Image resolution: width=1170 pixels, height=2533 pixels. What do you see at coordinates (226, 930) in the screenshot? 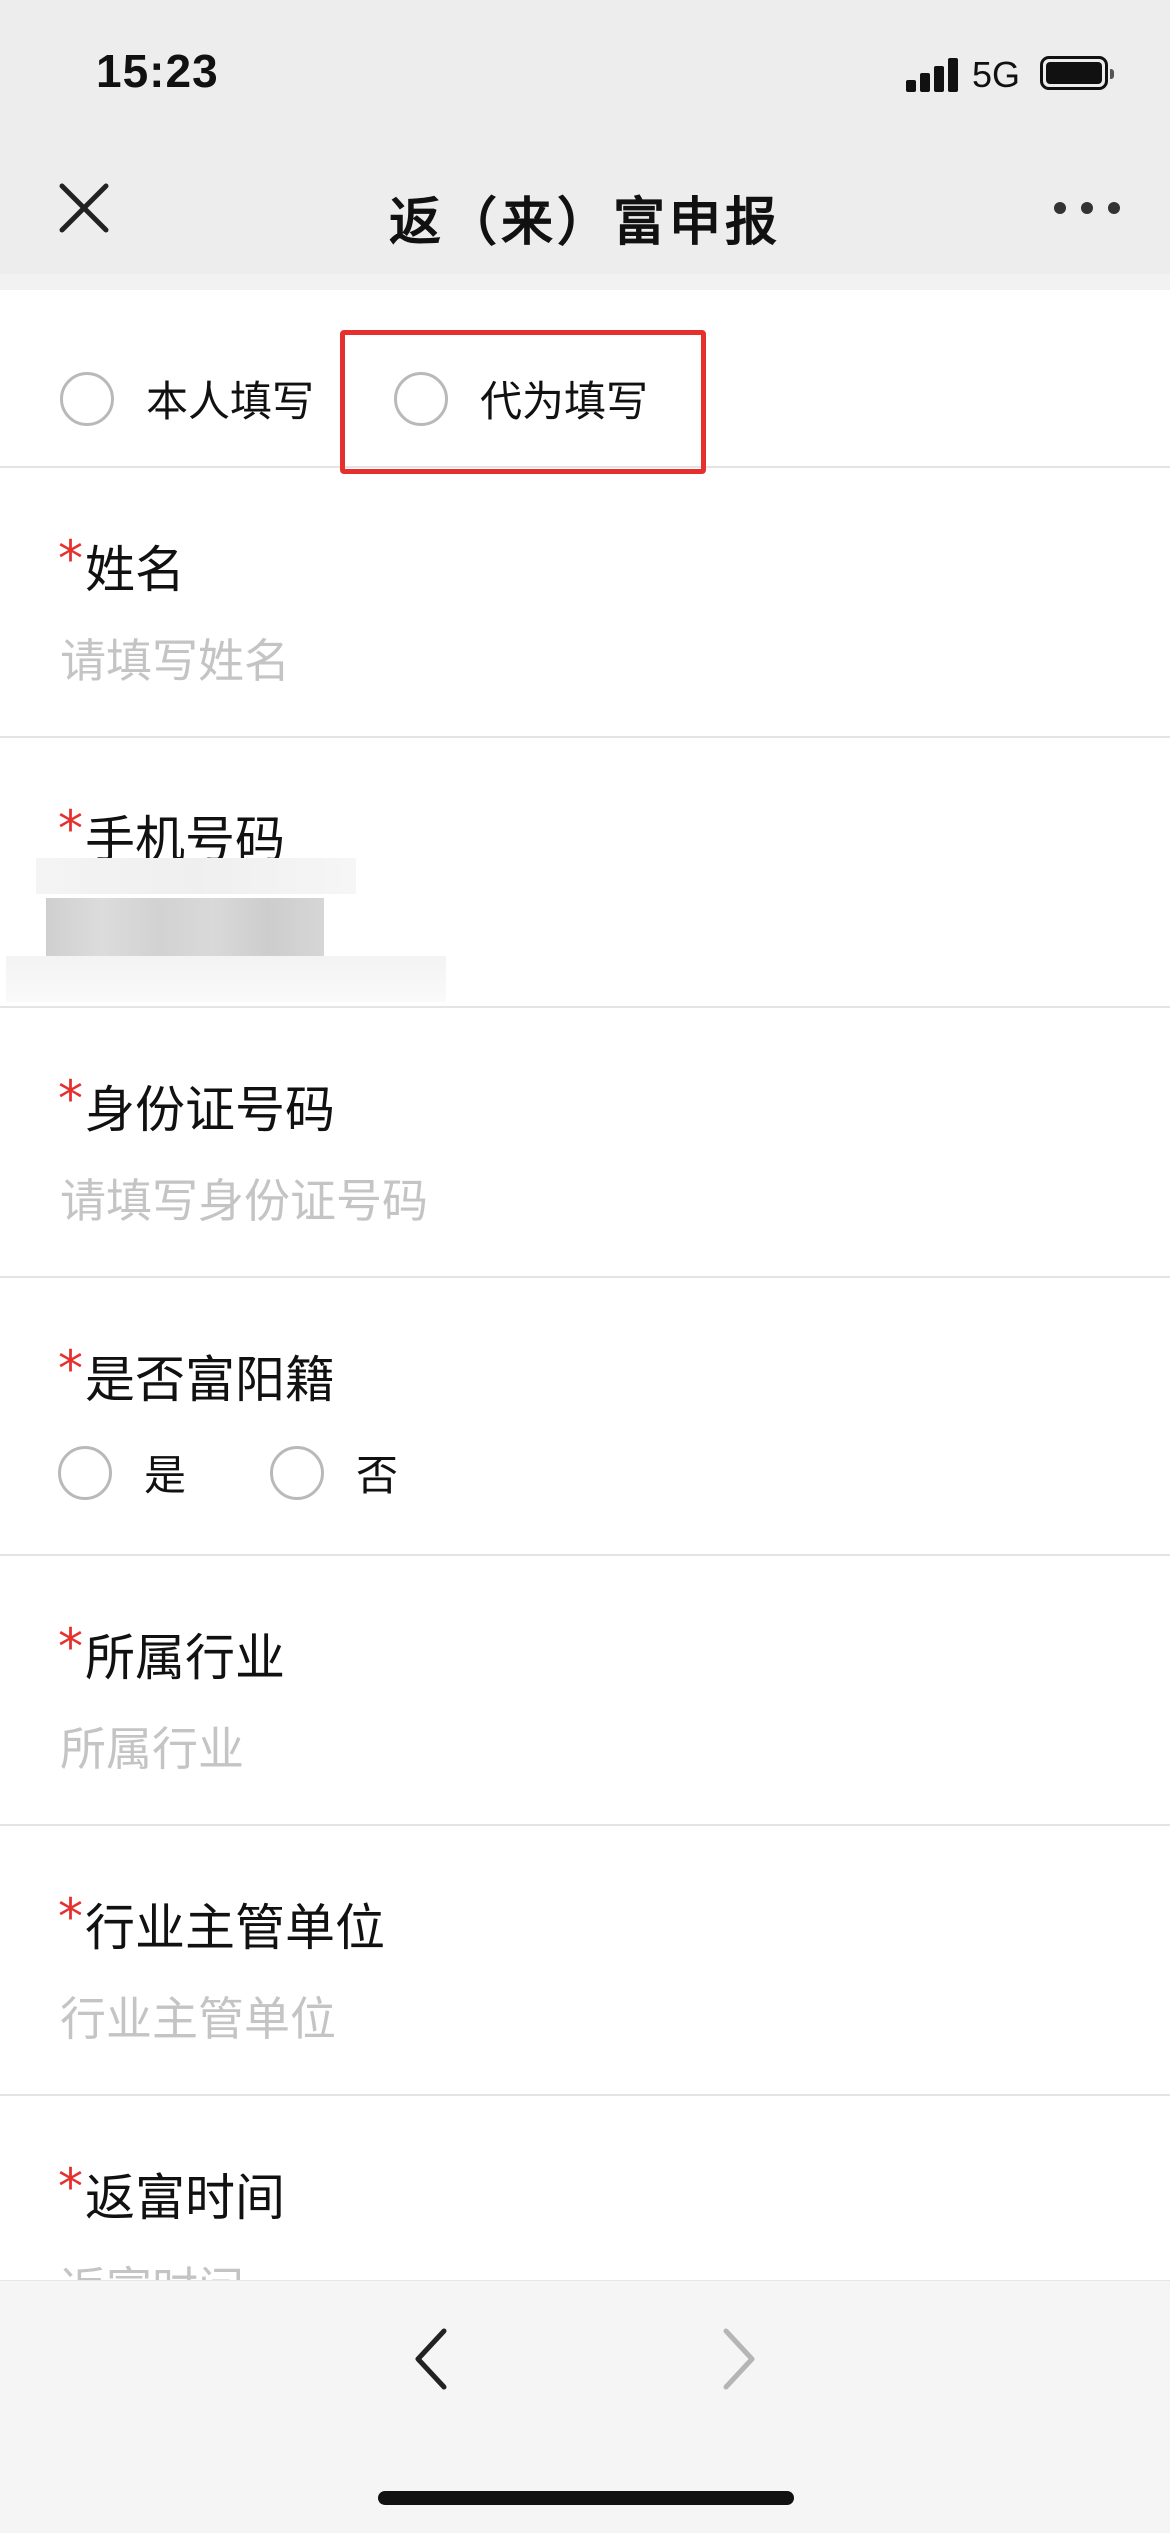
I see `phone-input-redacted` at bounding box center [226, 930].